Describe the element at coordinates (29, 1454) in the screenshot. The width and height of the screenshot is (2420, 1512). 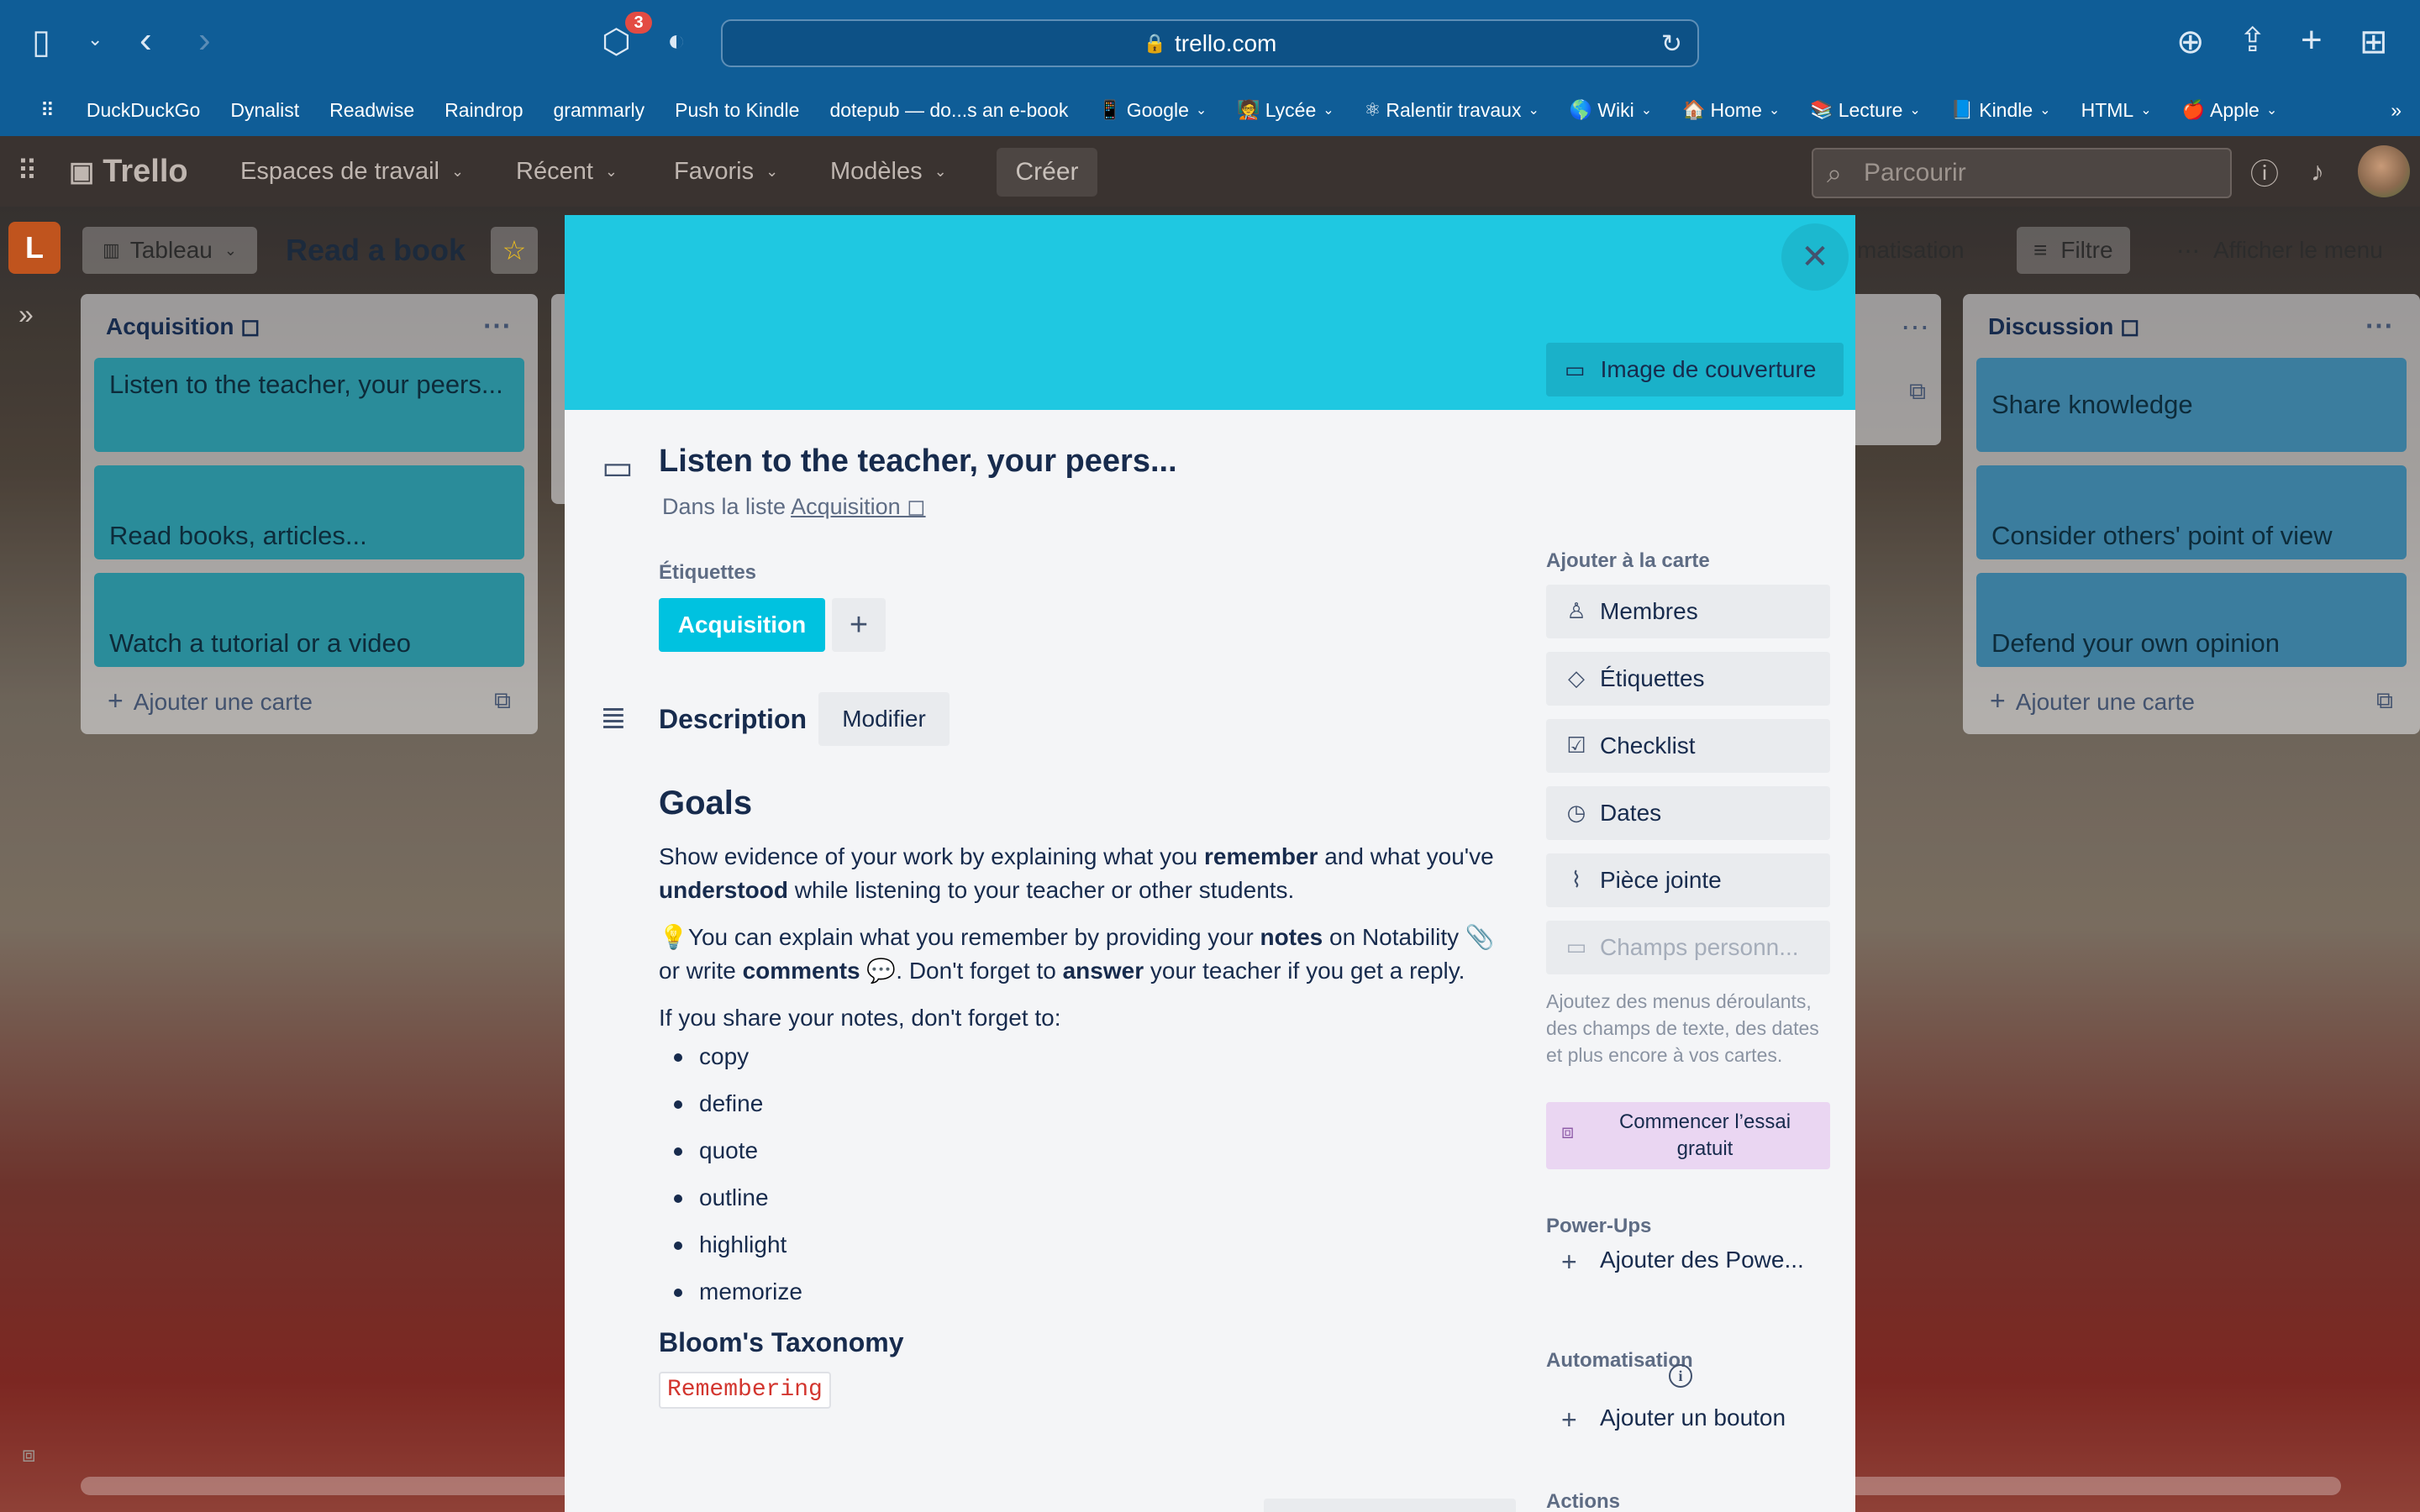
I see `briefcase-icon: ⧈` at that location.